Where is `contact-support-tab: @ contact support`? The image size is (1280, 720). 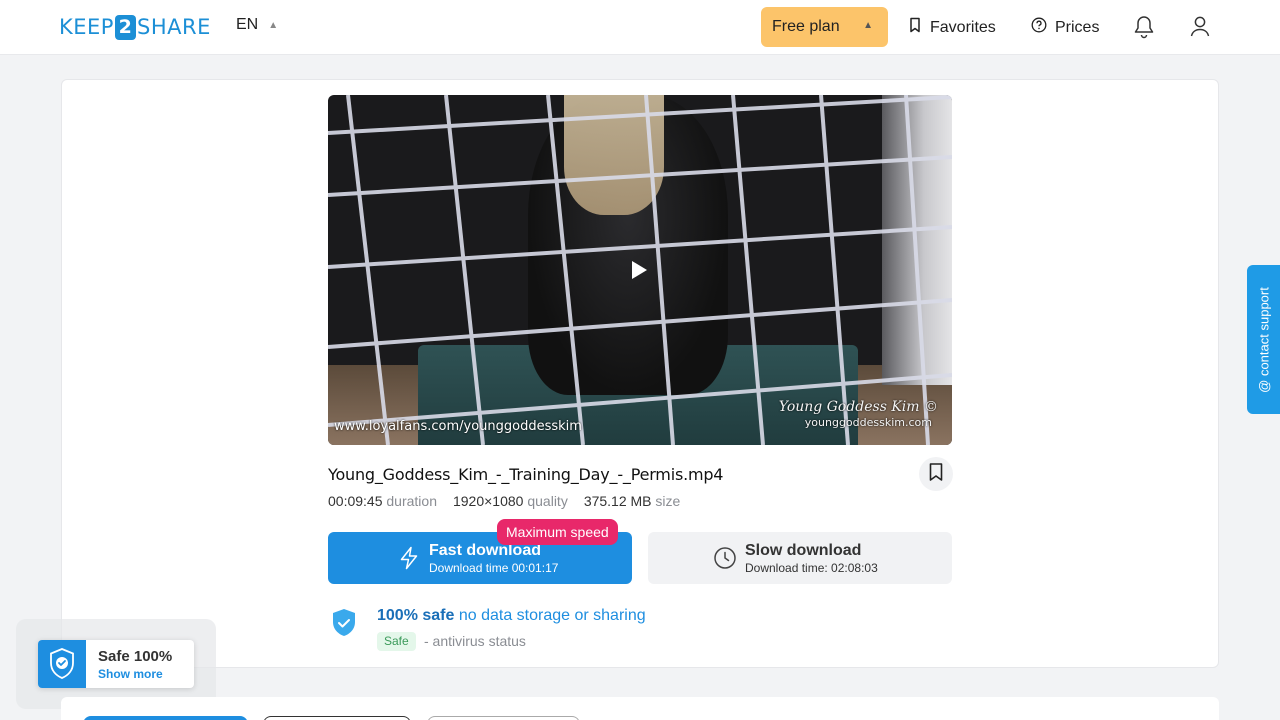 contact-support-tab: @ contact support is located at coordinates (1263, 339).